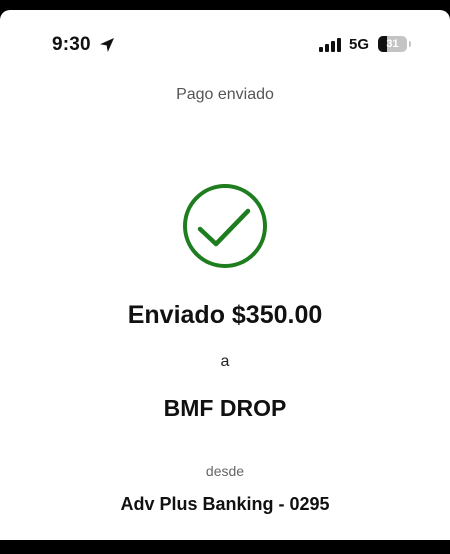 Image resolution: width=450 pixels, height=554 pixels. What do you see at coordinates (225, 408) in the screenshot?
I see `recipient-name: BMF DROP` at bounding box center [225, 408].